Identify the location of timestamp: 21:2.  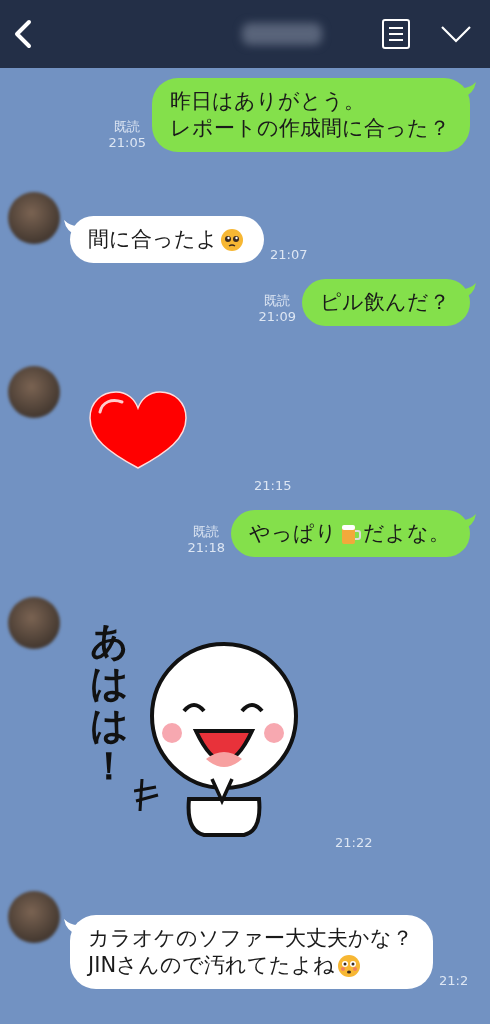
(454, 981).